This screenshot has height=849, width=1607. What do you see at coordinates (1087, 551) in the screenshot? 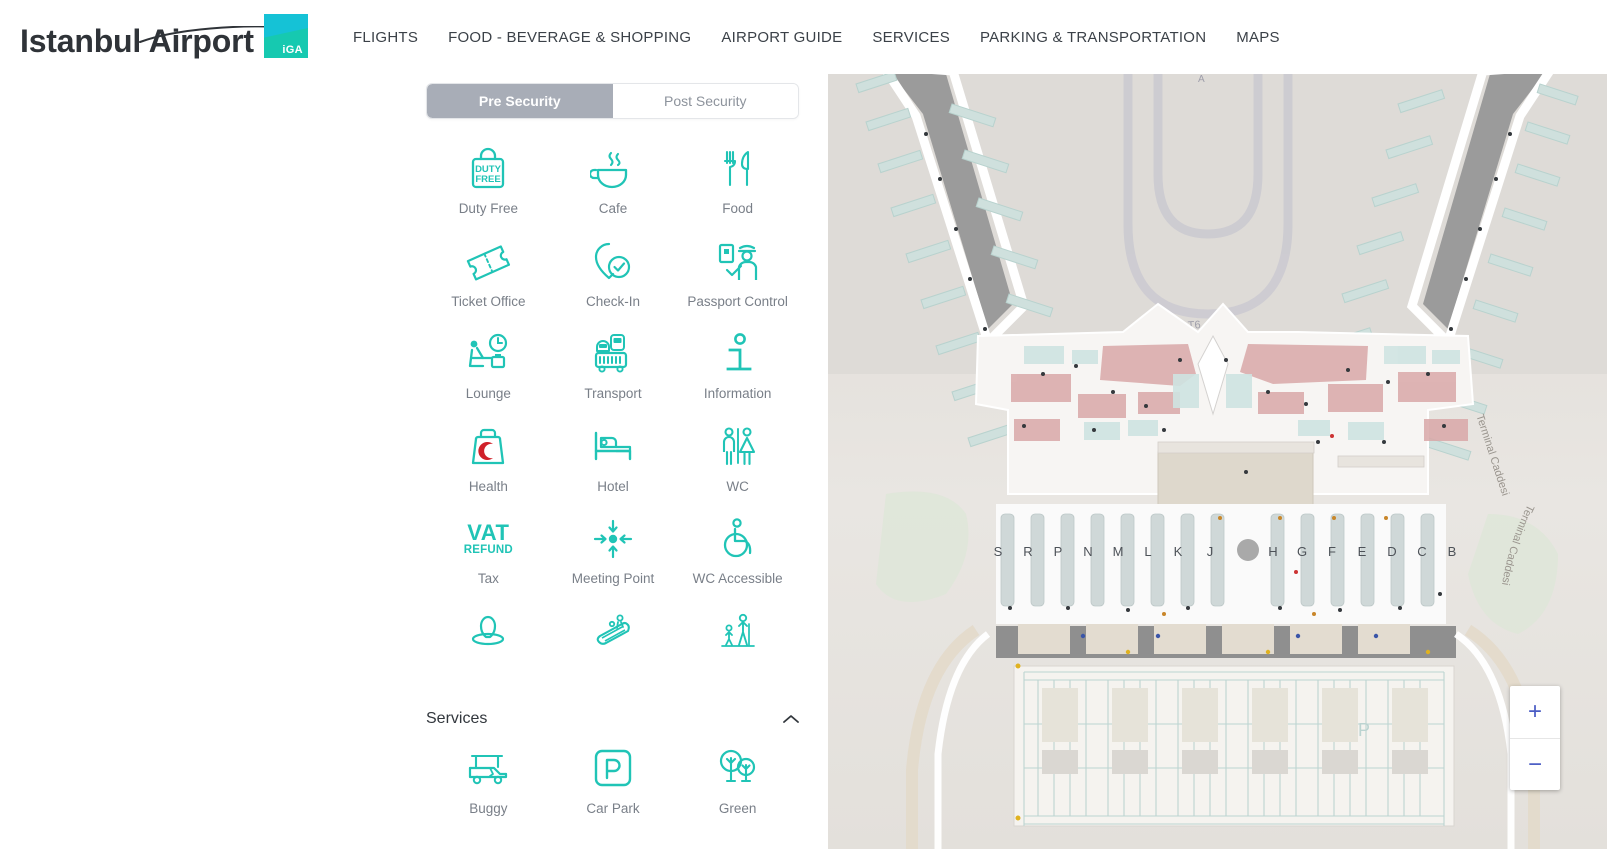
I see `svg-text: N` at bounding box center [1087, 551].